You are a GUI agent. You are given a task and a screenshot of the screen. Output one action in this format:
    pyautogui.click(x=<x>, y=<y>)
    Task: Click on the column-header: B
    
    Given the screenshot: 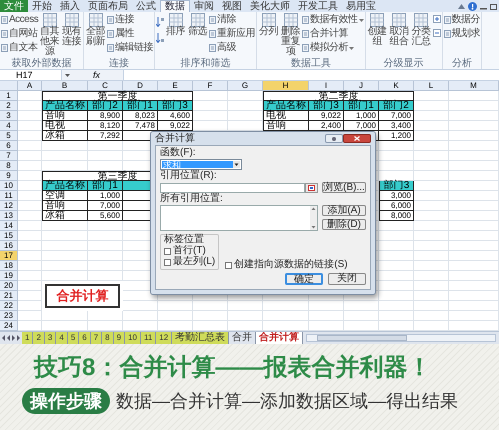 What is the action you would take?
    pyautogui.click(x=65, y=86)
    